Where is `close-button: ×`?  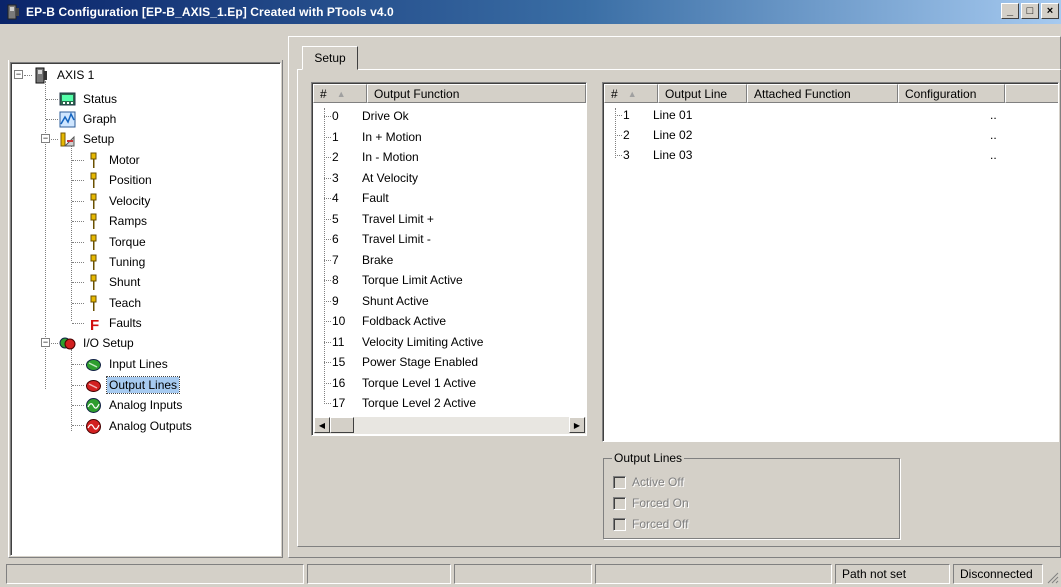
close-button: × is located at coordinates (1050, 11).